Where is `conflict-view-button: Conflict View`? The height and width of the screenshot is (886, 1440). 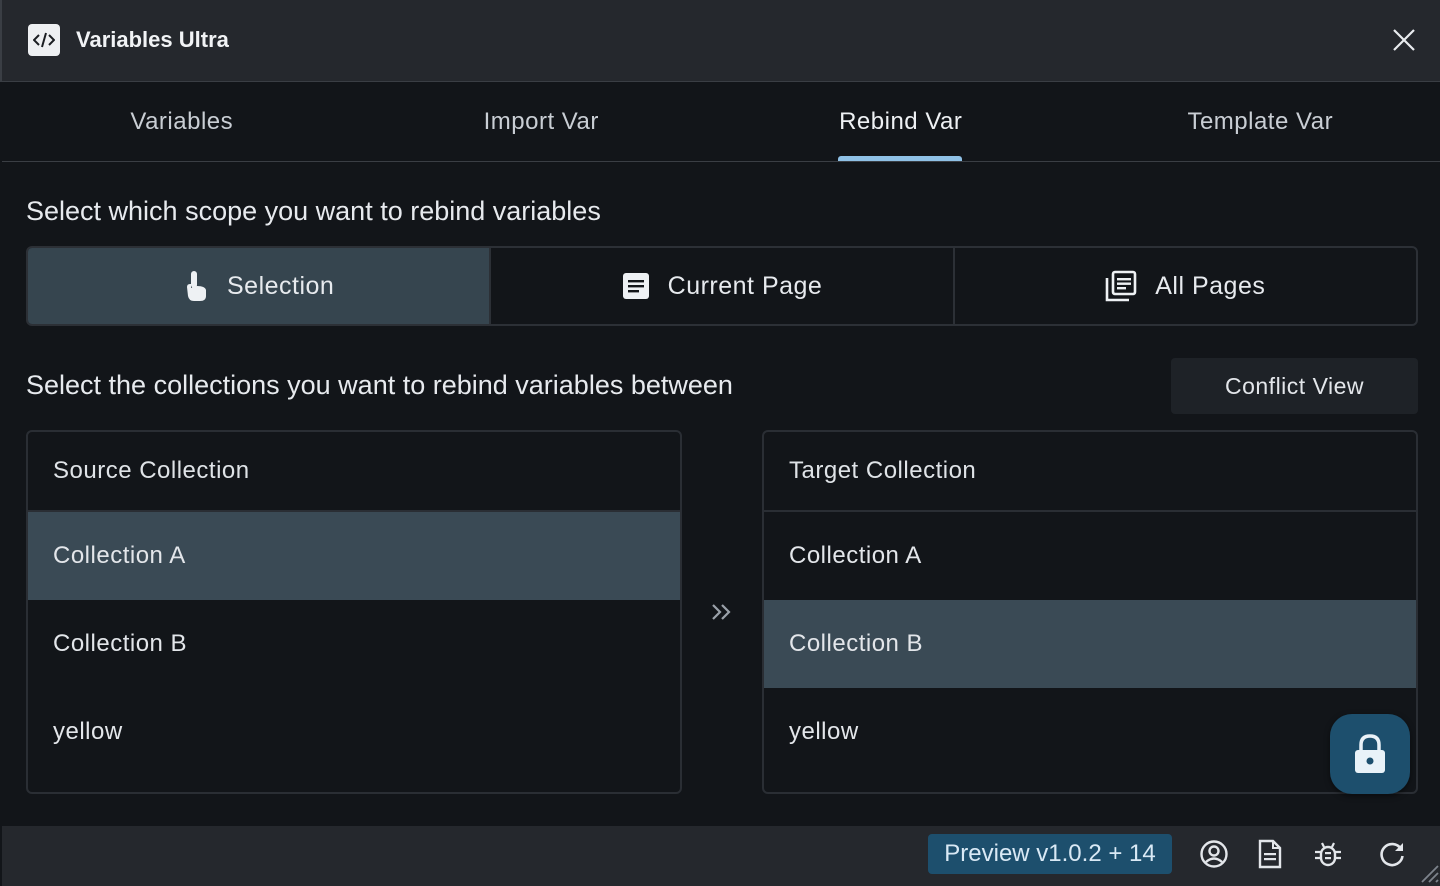 conflict-view-button: Conflict View is located at coordinates (1294, 386).